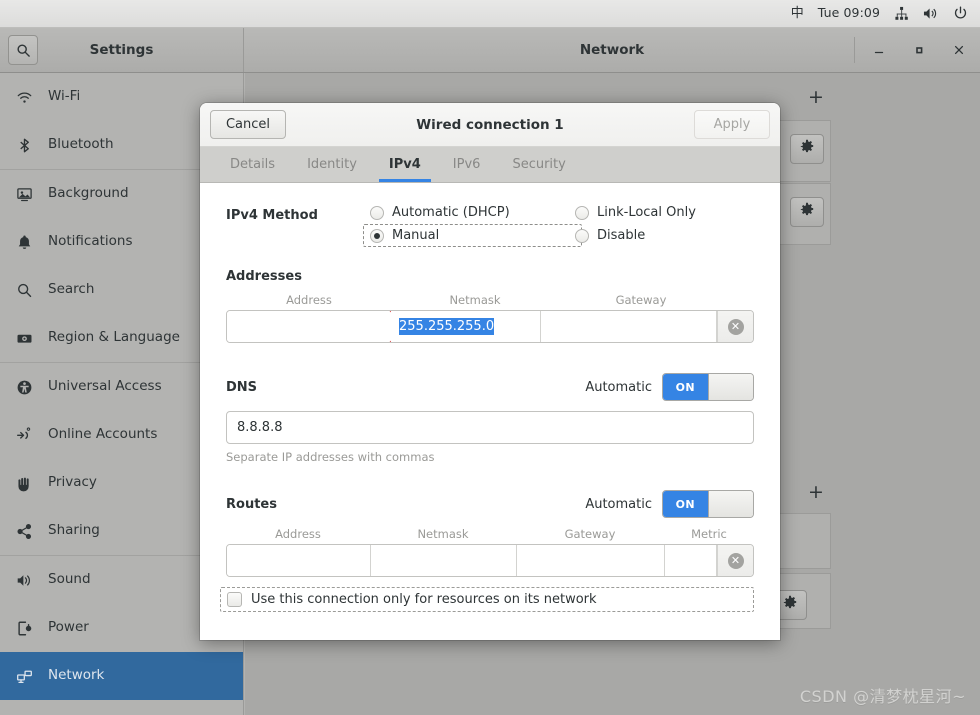 This screenshot has height=715, width=980. I want to click on dns-automatic-toggle: ON, so click(708, 387).